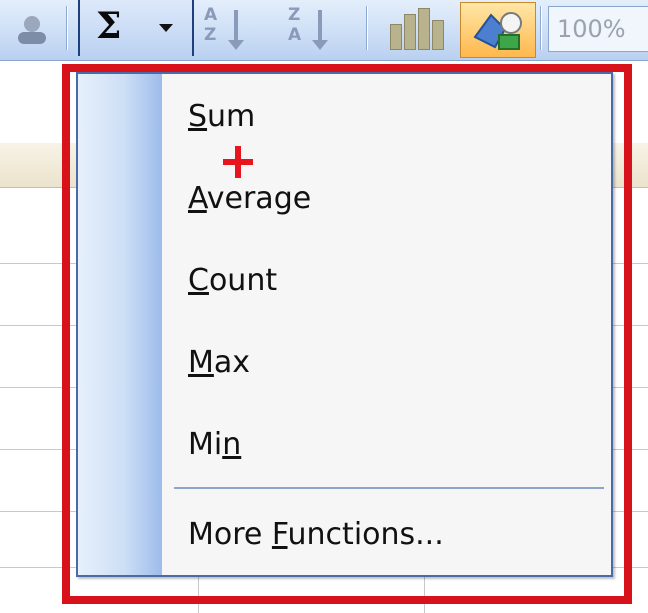  Describe the element at coordinates (109, 26) in the screenshot. I see `sigma-icon: Σ` at that location.